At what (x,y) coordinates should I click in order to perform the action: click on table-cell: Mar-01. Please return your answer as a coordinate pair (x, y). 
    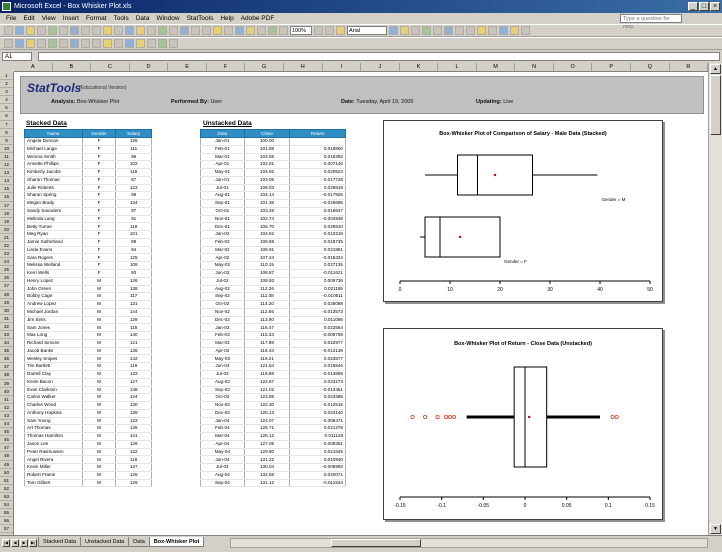
    Looking at the image, I should click on (222, 157).